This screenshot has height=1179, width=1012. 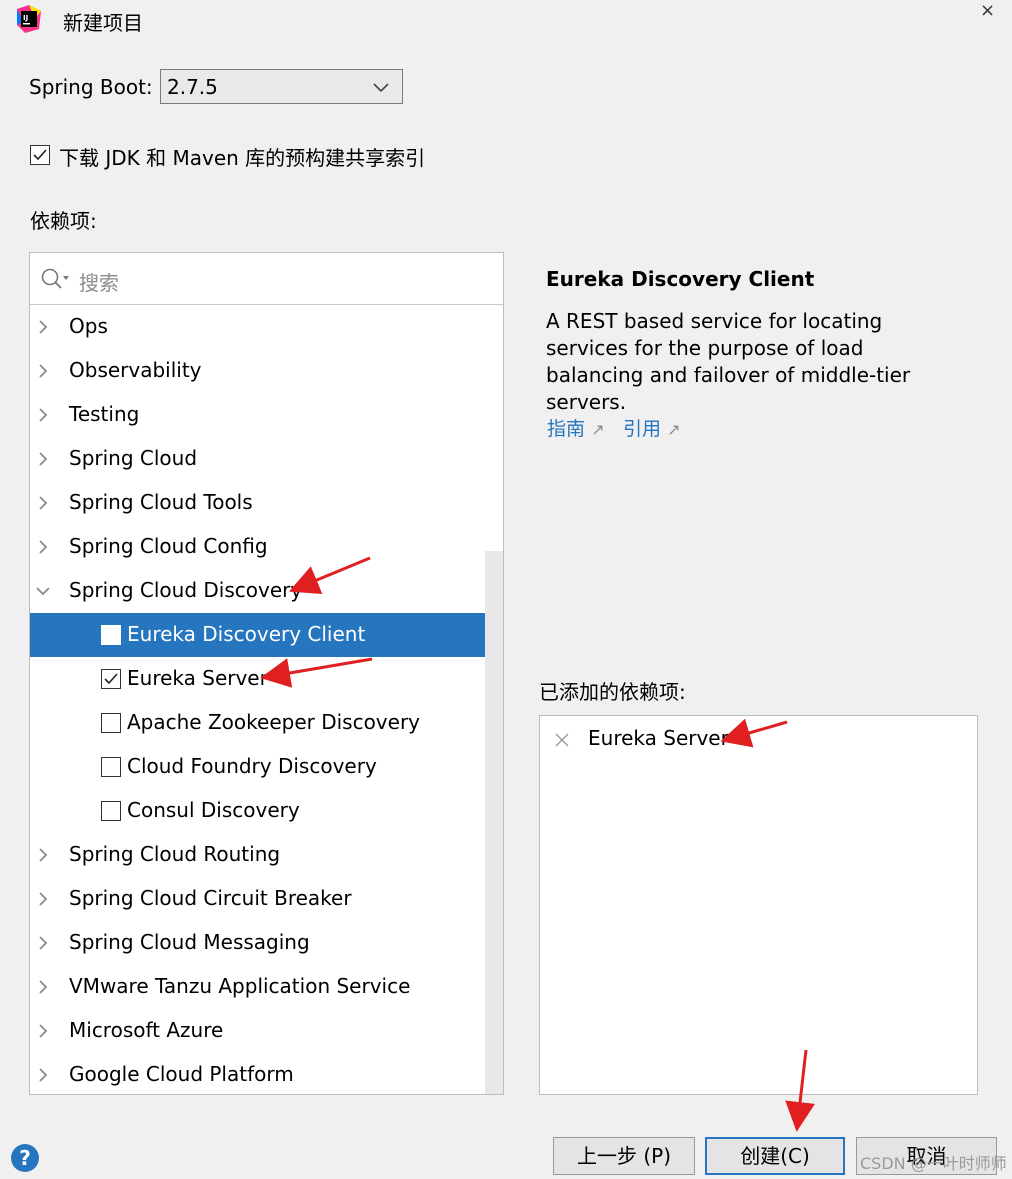 What do you see at coordinates (55, 278) in the screenshot?
I see `search-icon` at bounding box center [55, 278].